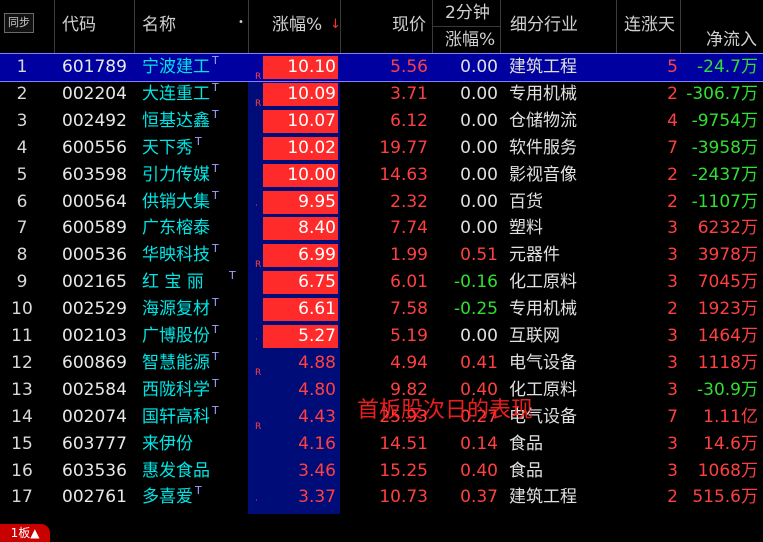 Image resolution: width=763 pixels, height=542 pixels. Describe the element at coordinates (543, 67) in the screenshot. I see `industry: 建筑工程` at that location.